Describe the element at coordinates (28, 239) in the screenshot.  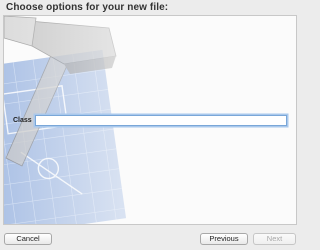
I see `cancel-button: Cancel` at that location.